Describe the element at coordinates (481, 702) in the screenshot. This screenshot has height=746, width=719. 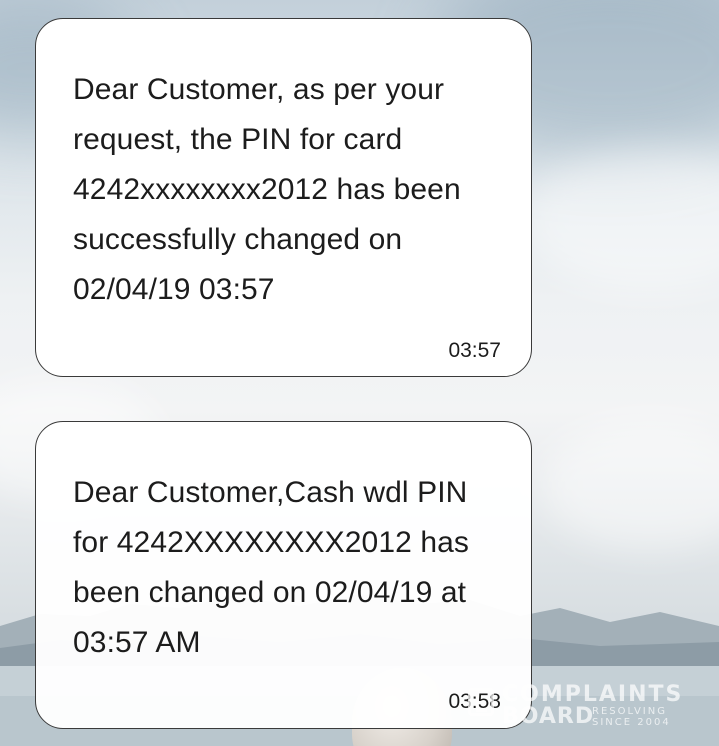
I see `checkmark-logo-icon` at that location.